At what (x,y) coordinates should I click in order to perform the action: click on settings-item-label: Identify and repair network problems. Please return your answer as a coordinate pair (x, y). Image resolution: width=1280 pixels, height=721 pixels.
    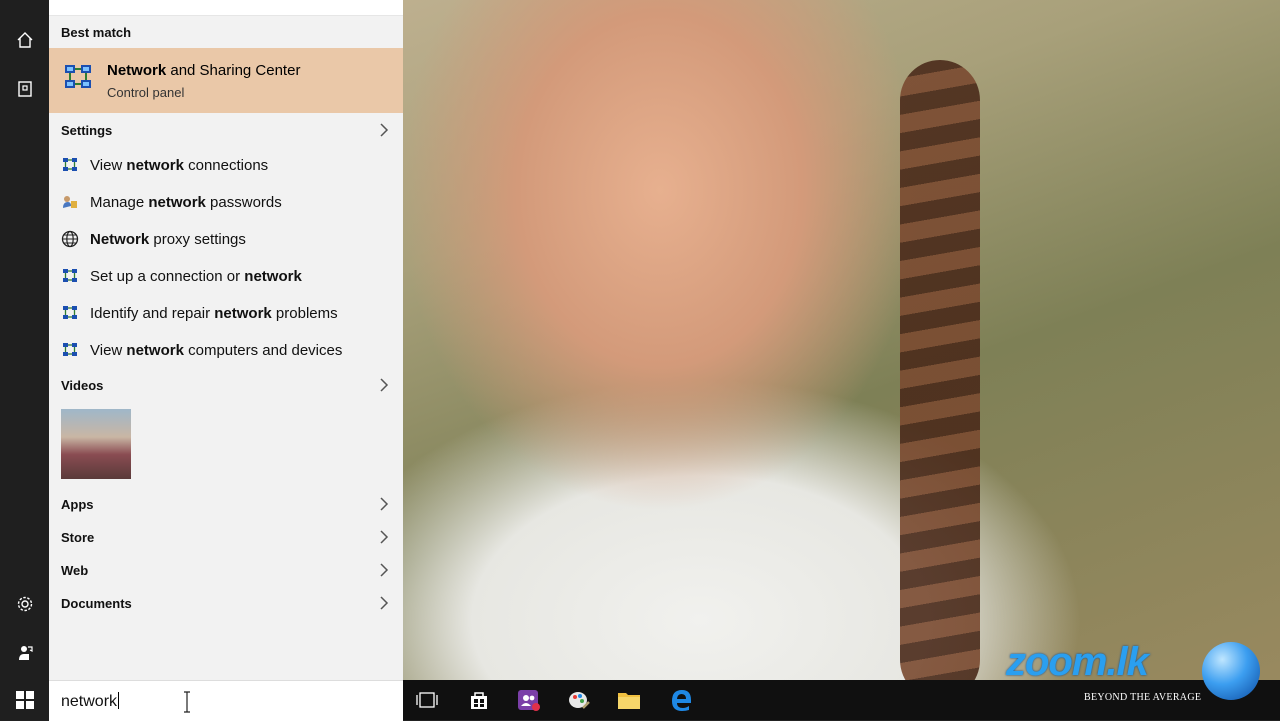
    Looking at the image, I should click on (214, 313).